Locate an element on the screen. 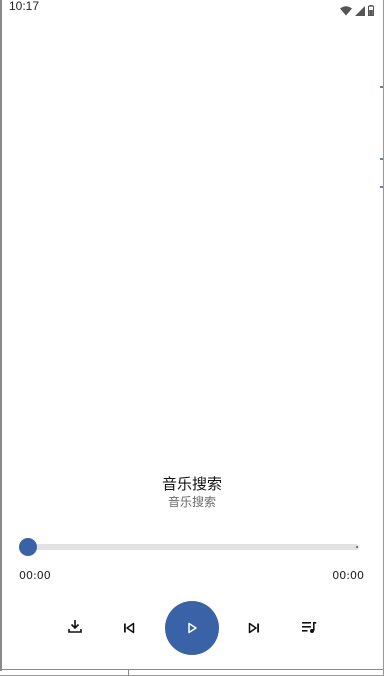  battery-icon is located at coordinates (371, 10).